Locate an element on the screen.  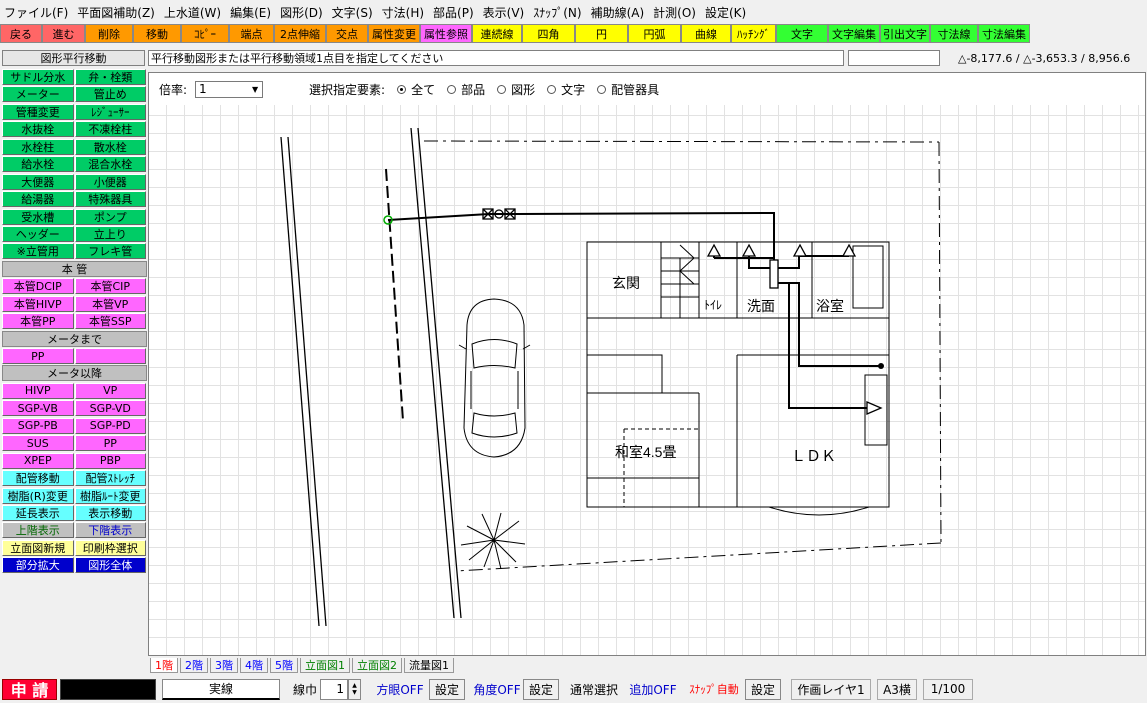
line-type-select: 実線 is located at coordinates (221, 689).